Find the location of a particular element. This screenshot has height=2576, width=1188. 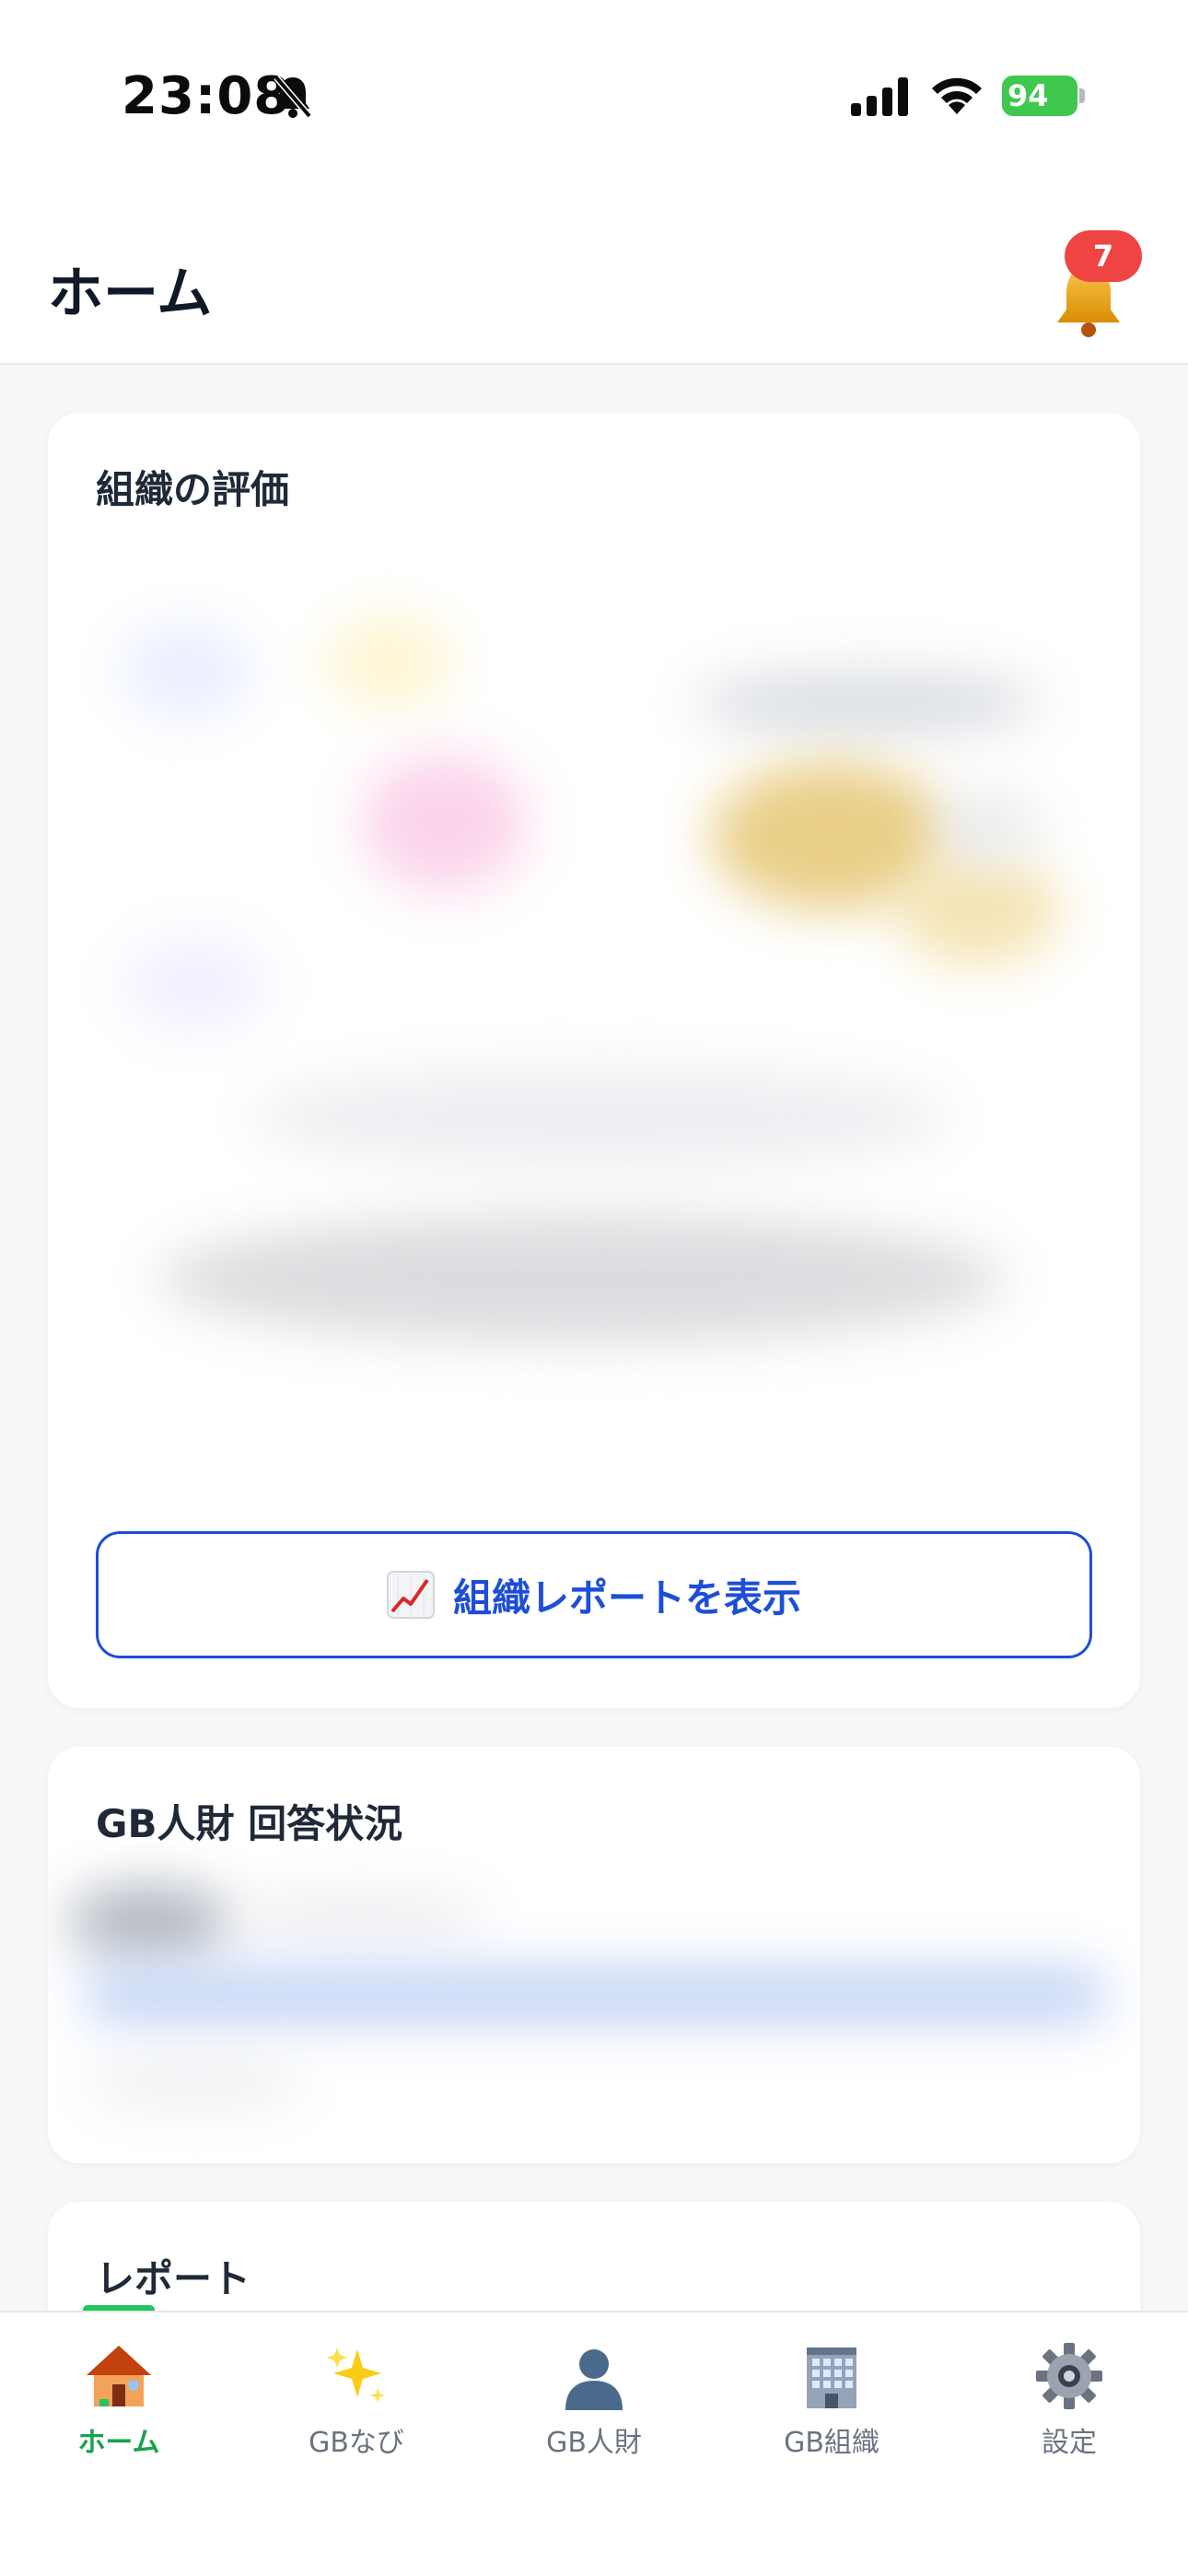

sparkles-icon is located at coordinates (356, 2375).